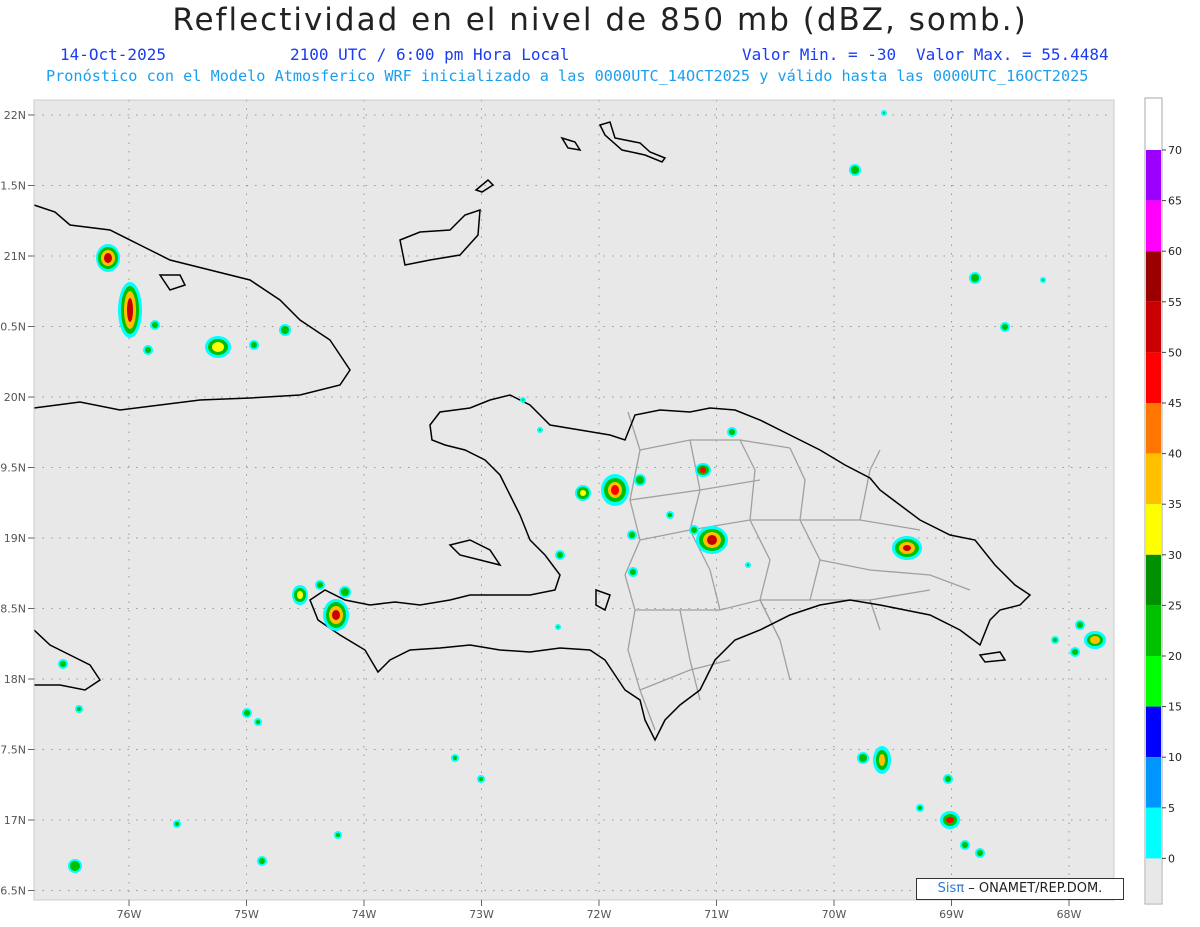 This screenshot has width=1200, height=927. Describe the element at coordinates (246, 914) in the screenshot. I see `lon-tick-label: 75W` at that location.